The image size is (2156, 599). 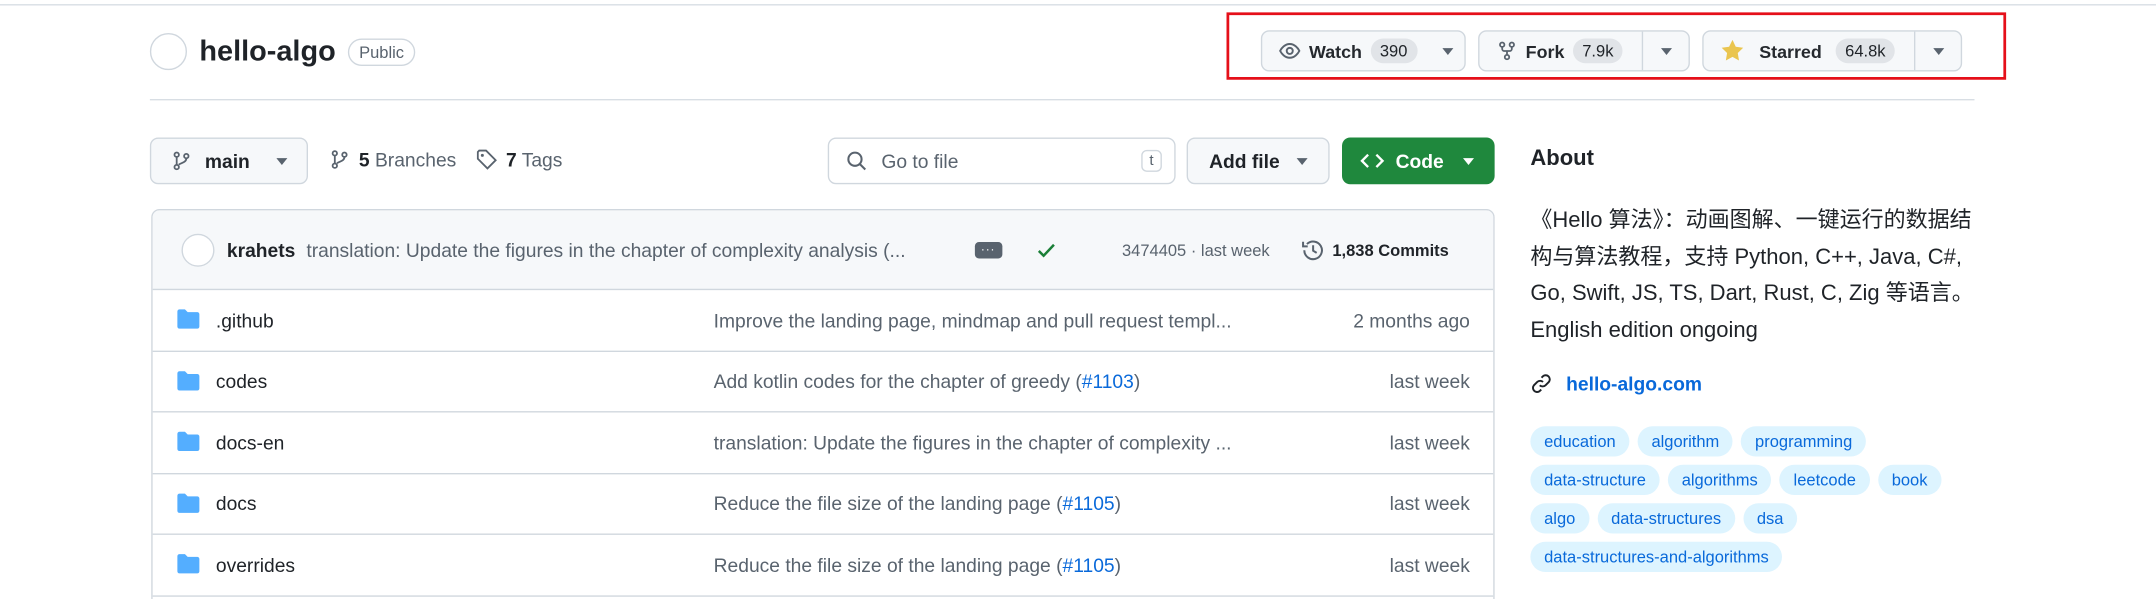 I want to click on topic-tag: leetcode, so click(x=1824, y=479).